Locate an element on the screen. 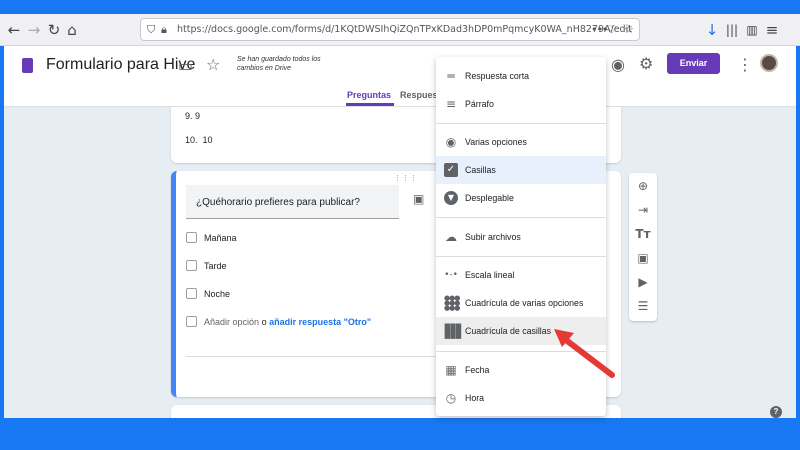  menu-item-file-upload: ☁ Subir archivos is located at coordinates (521, 237).